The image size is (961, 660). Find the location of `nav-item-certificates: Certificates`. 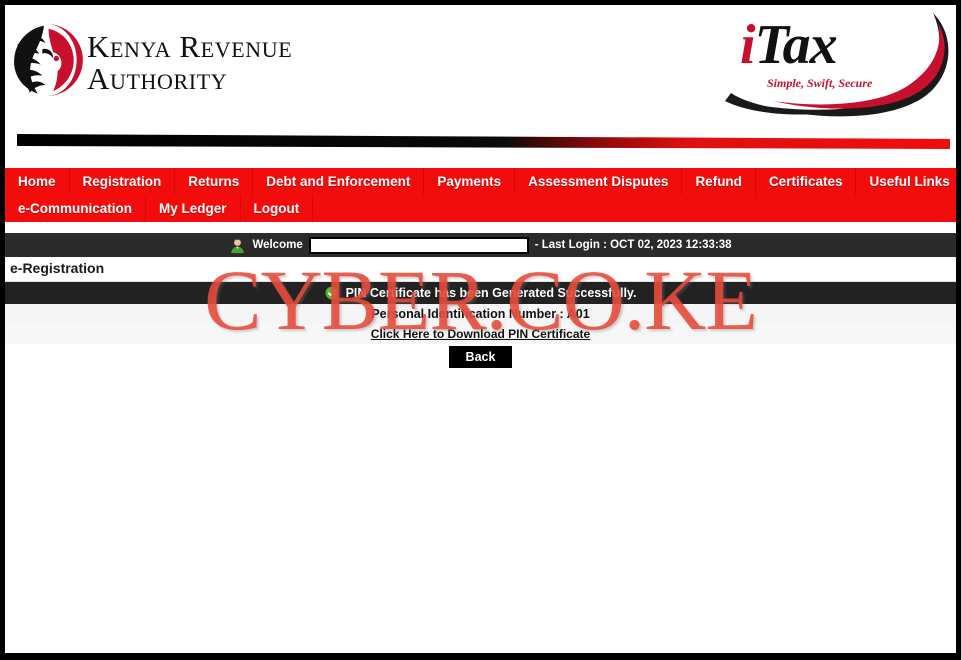

nav-item-certificates: Certificates is located at coordinates (806, 181).